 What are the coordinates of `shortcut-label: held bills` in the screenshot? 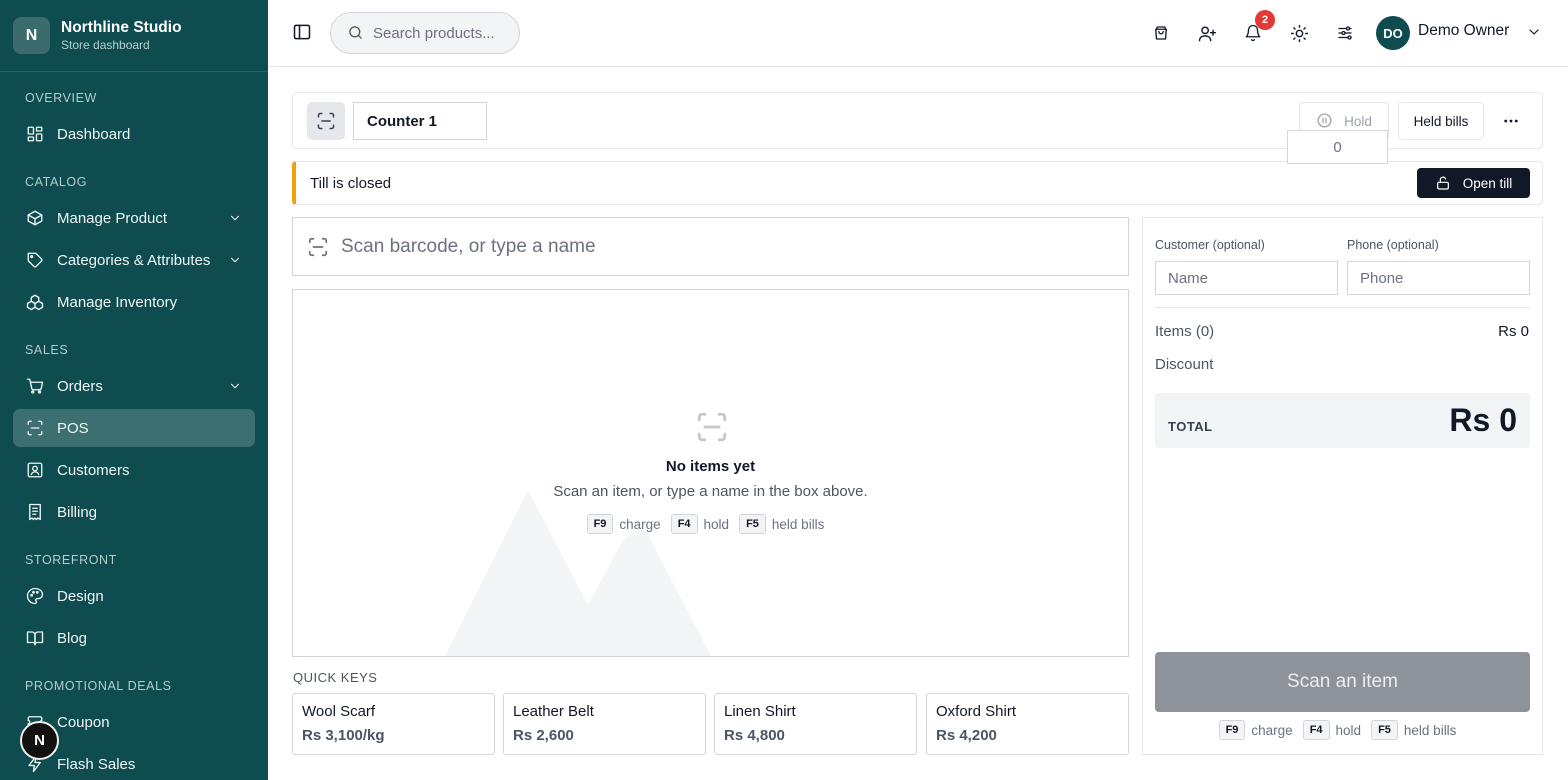 It's located at (1430, 730).